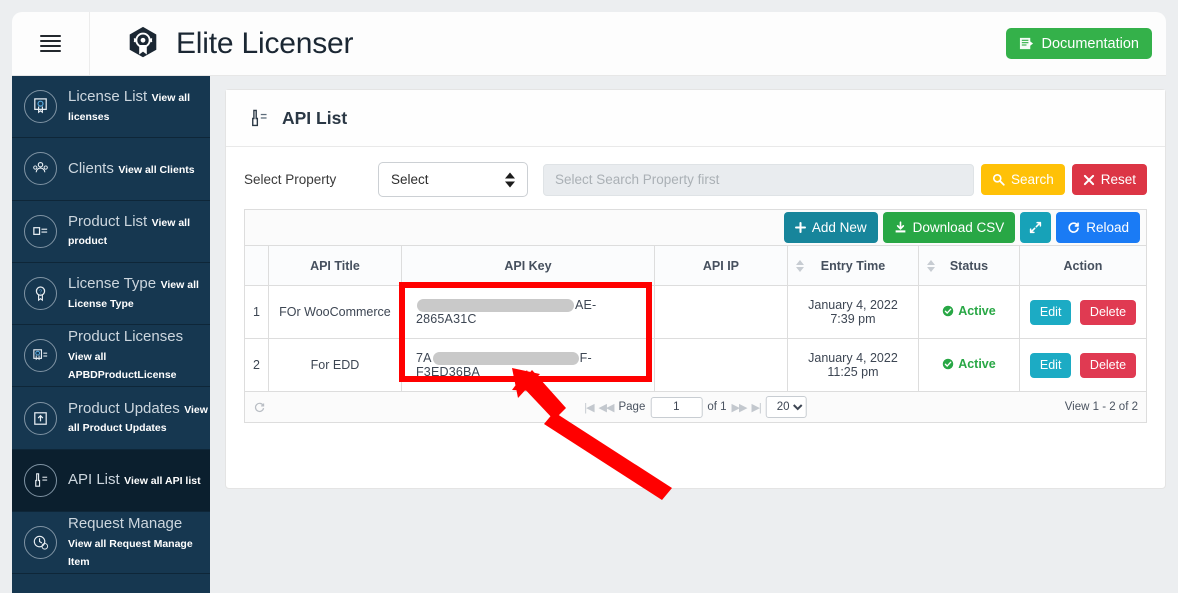  I want to click on plus-icon, so click(800, 227).